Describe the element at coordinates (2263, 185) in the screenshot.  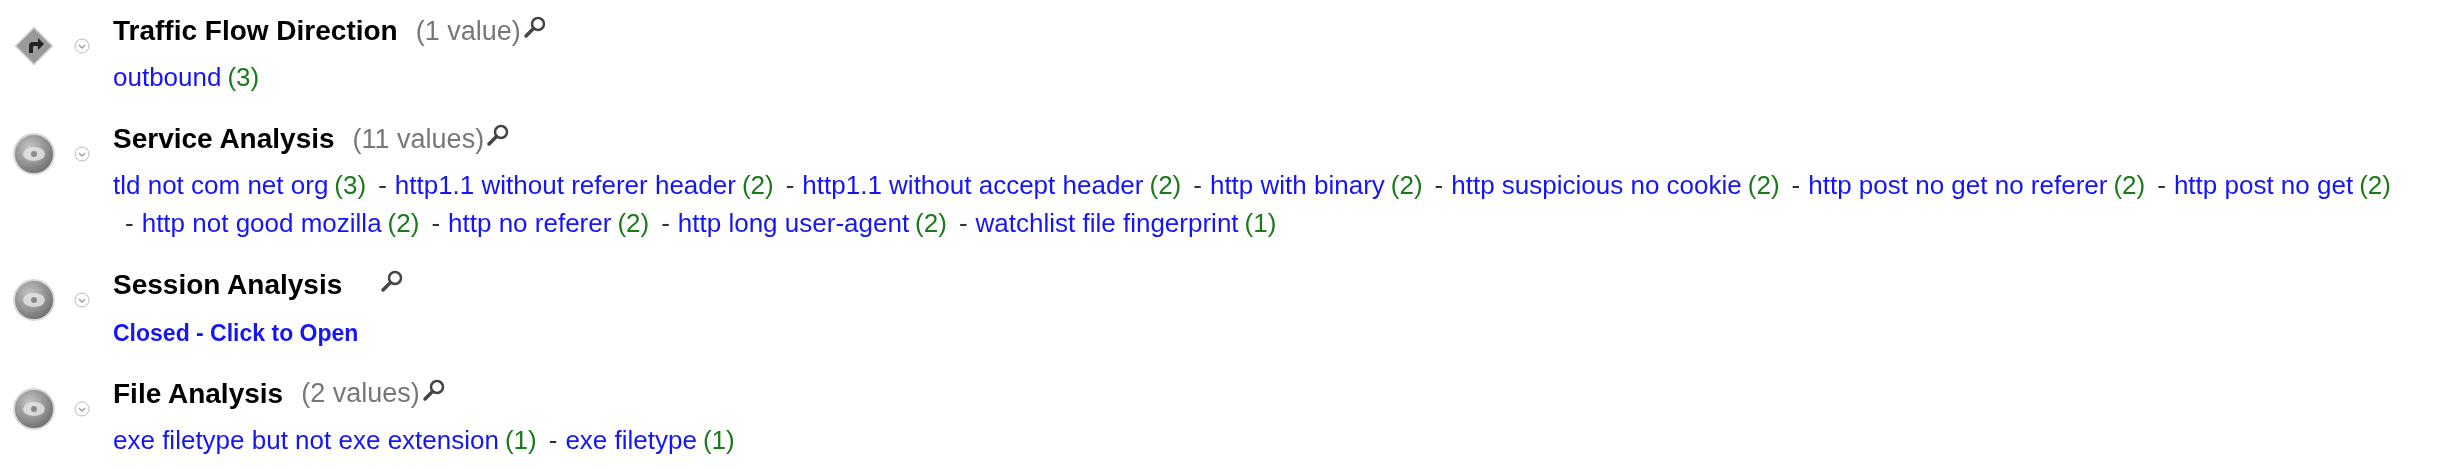
I see `value-link: http post no get` at that location.